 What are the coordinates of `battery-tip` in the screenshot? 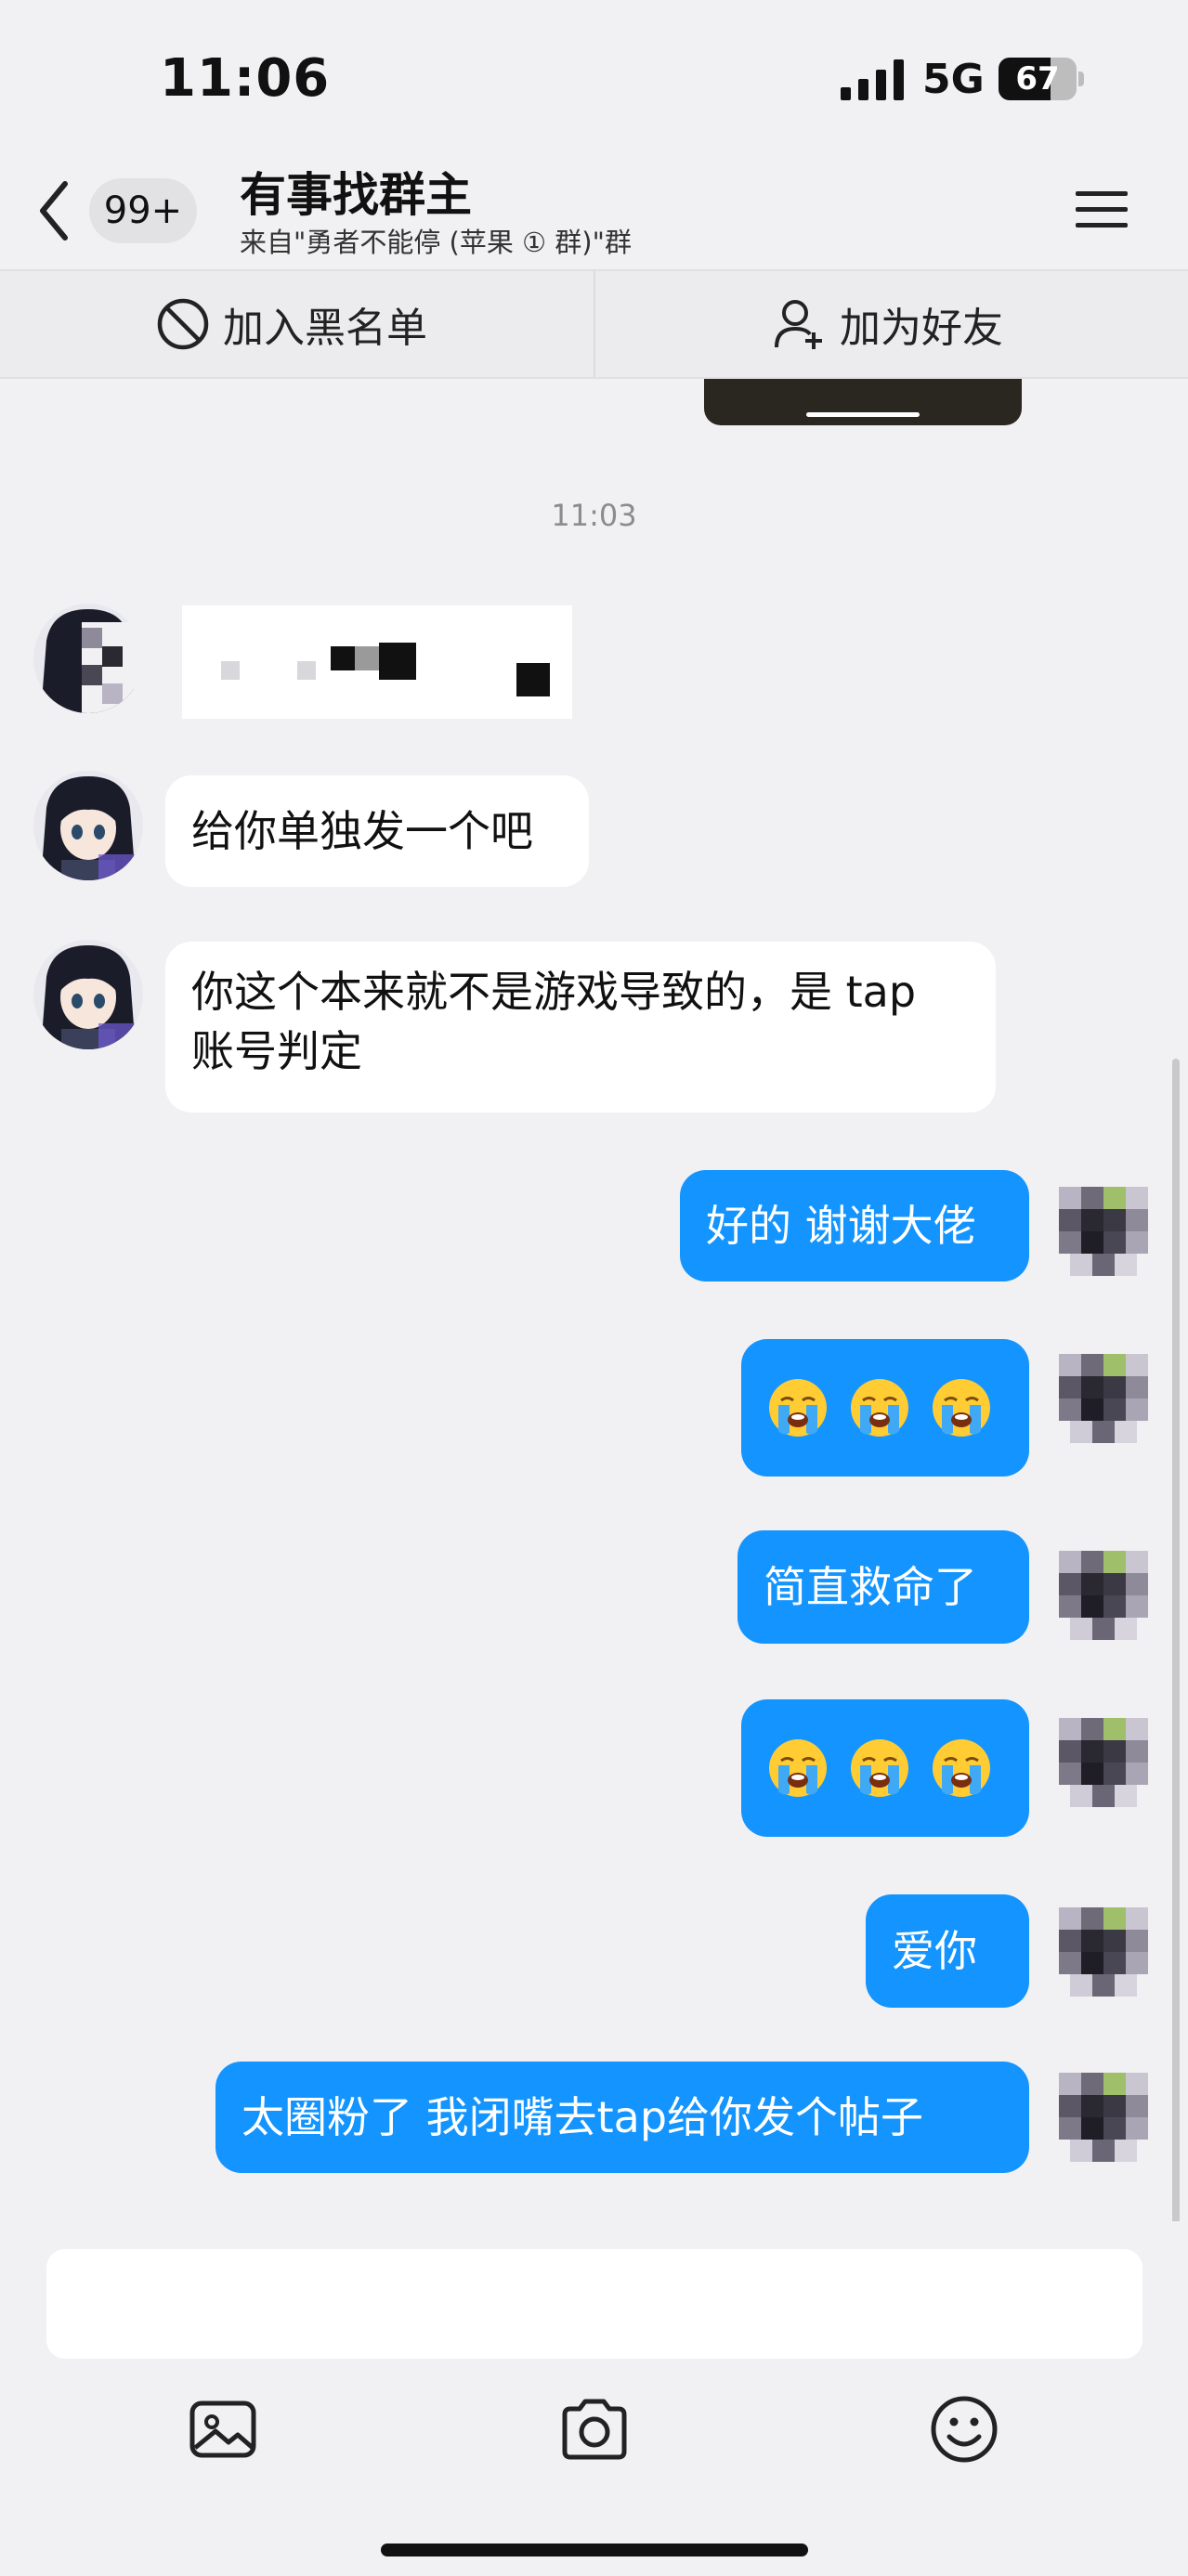 It's located at (1081, 79).